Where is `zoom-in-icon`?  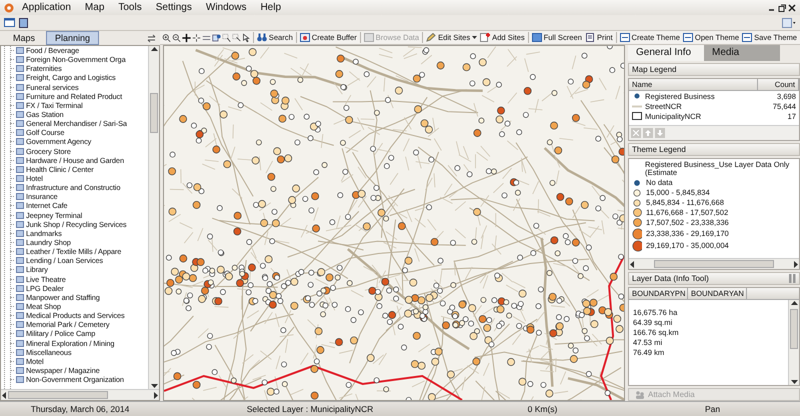 zoom-in-icon is located at coordinates (166, 37).